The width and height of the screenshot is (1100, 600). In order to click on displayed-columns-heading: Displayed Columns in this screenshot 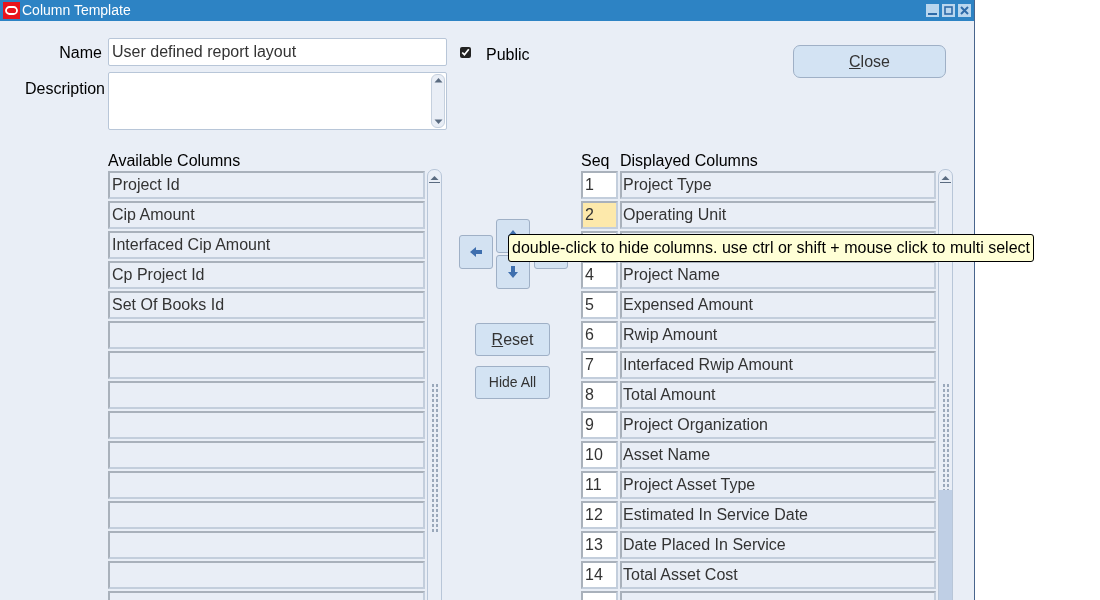, I will do `click(689, 161)`.